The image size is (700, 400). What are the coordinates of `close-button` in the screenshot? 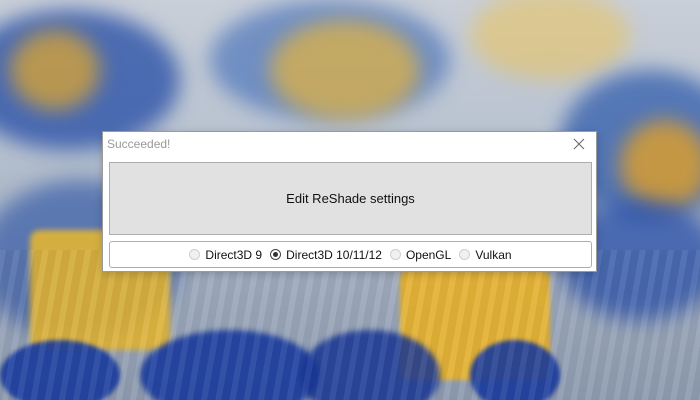 It's located at (579, 144).